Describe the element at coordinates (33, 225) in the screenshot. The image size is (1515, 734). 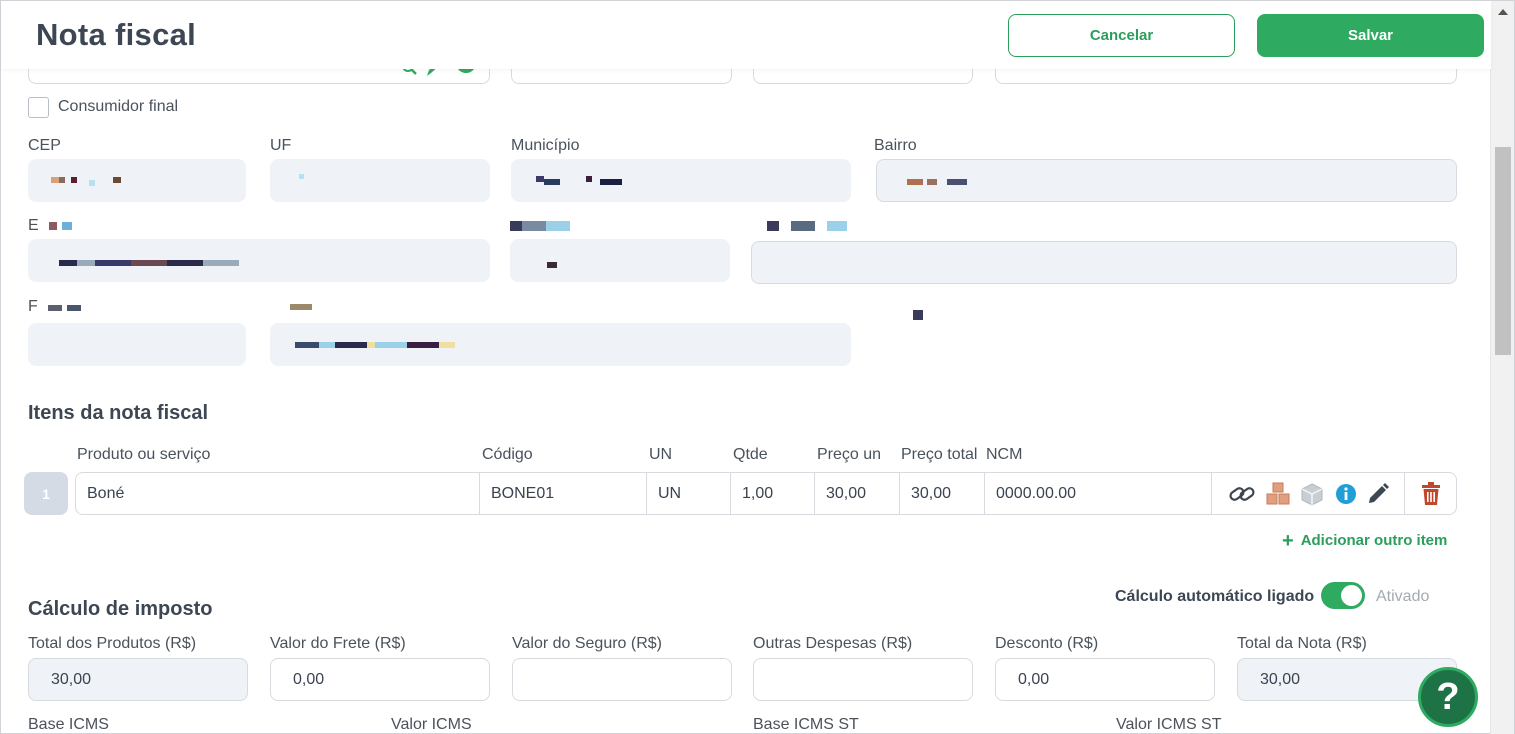
I see `address-label-initial: E` at that location.